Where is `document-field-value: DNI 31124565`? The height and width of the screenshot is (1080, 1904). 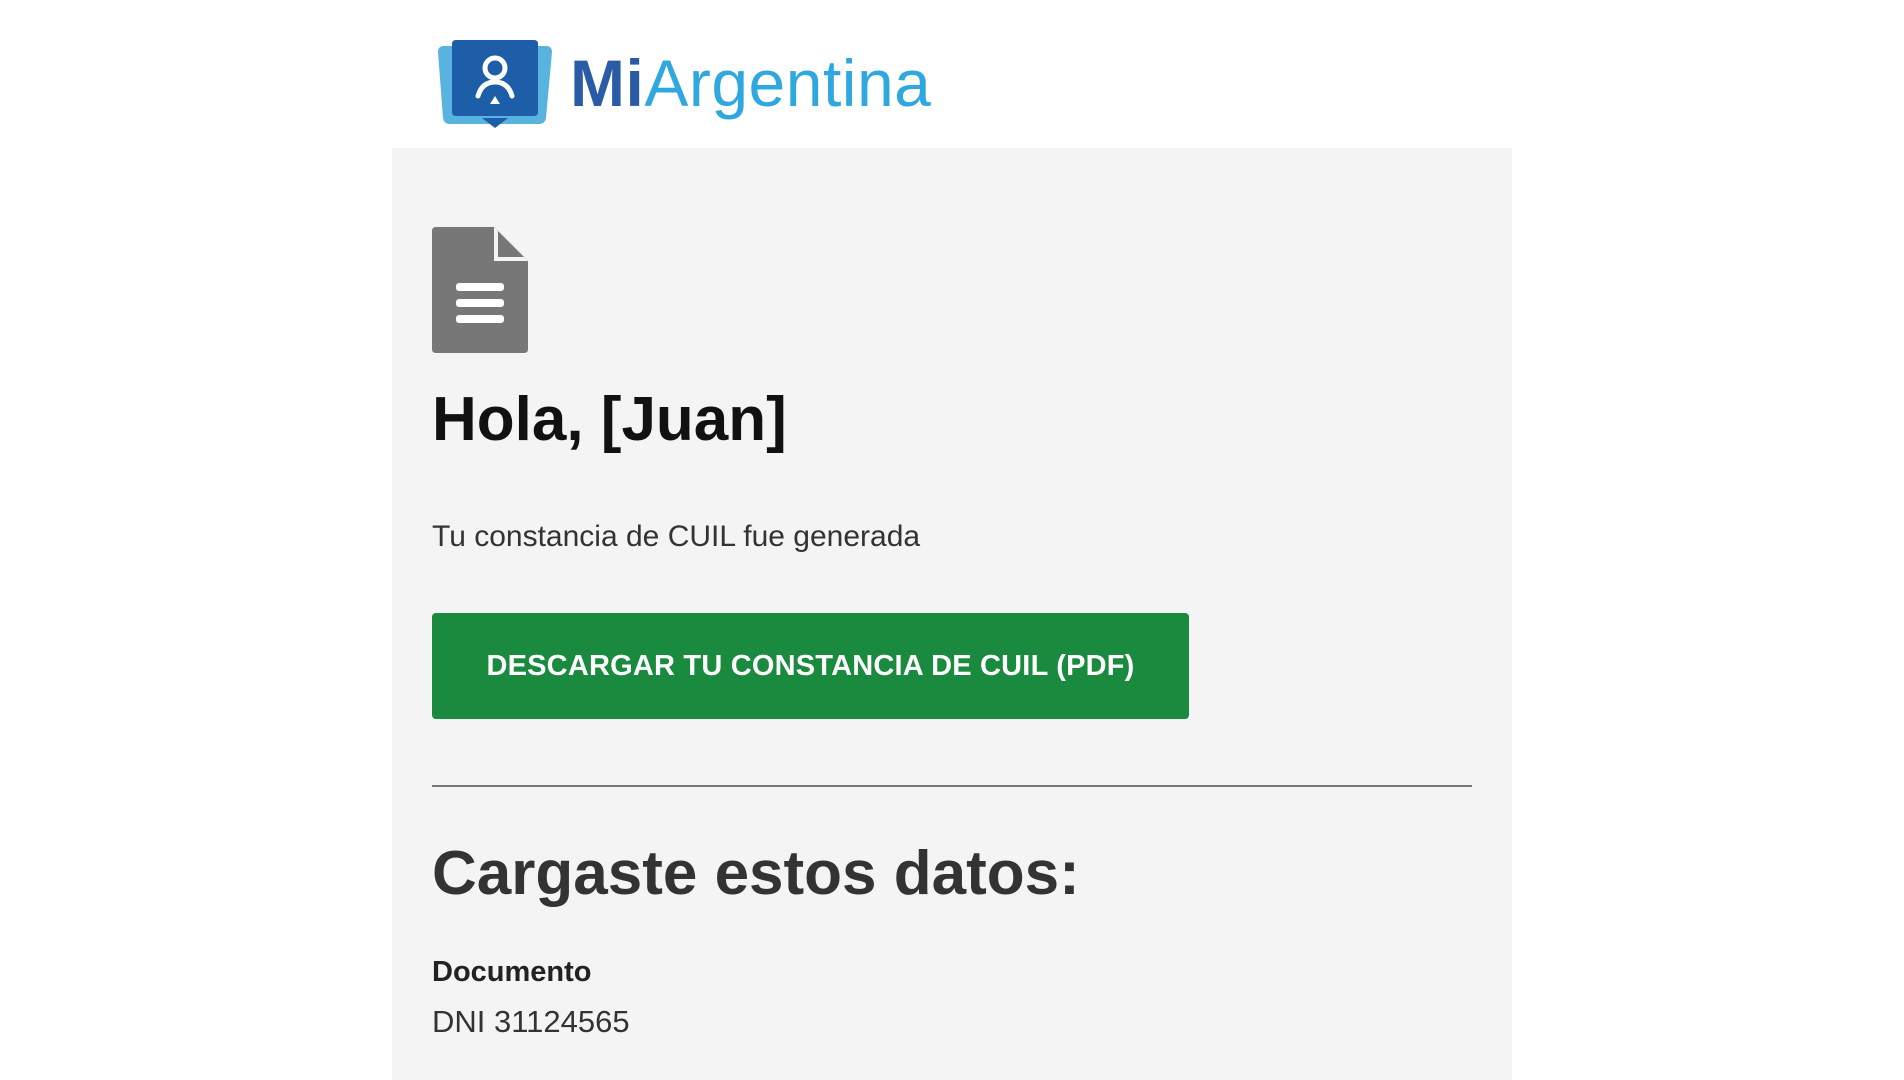
document-field-value: DNI 31124565 is located at coordinates (531, 1021).